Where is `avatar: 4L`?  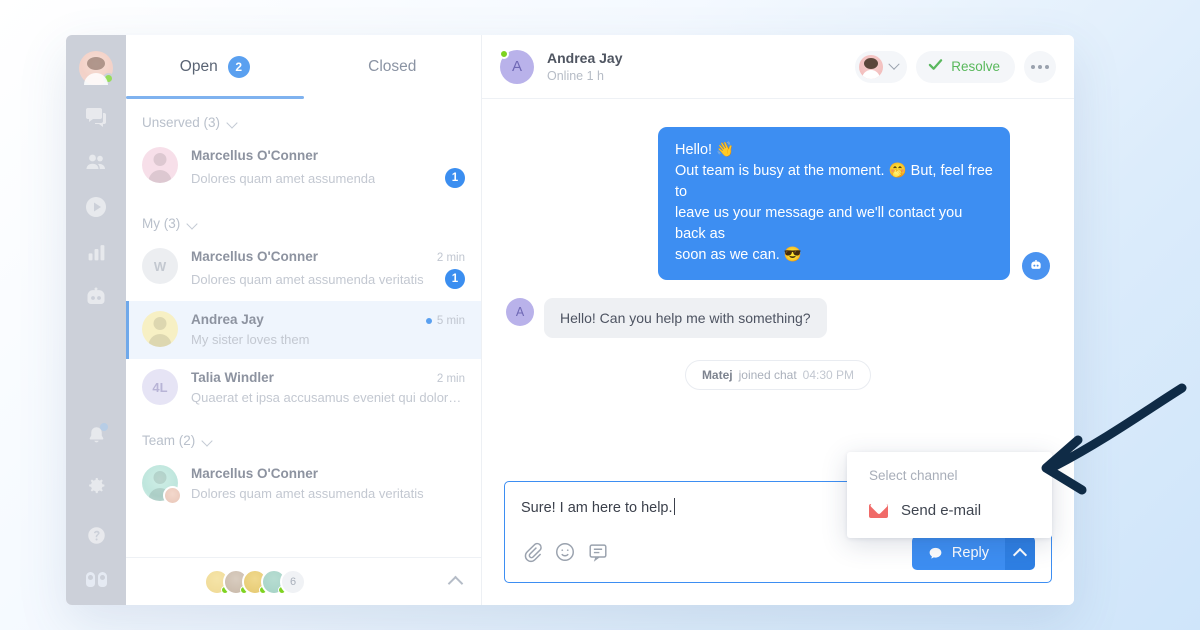 avatar: 4L is located at coordinates (160, 387).